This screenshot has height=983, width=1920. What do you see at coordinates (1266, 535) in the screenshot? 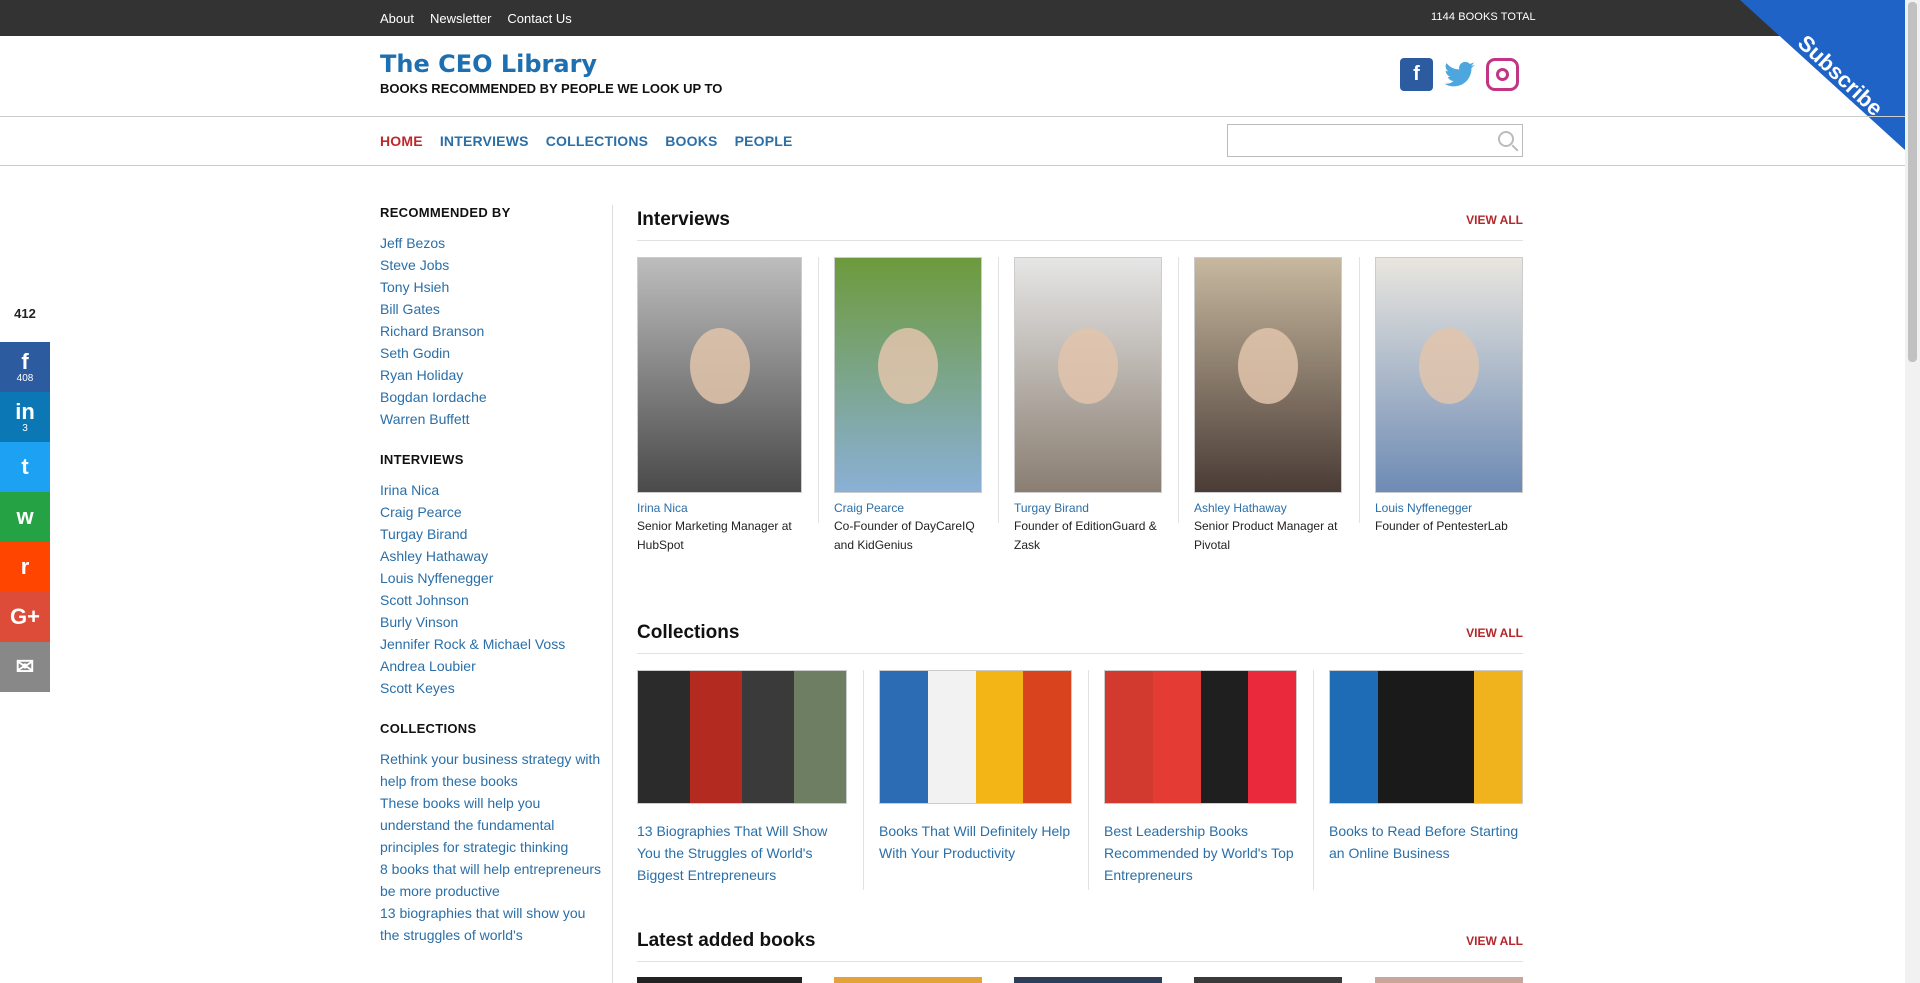
I see `interview-role: Senior Product Manager at Pivotal` at bounding box center [1266, 535].